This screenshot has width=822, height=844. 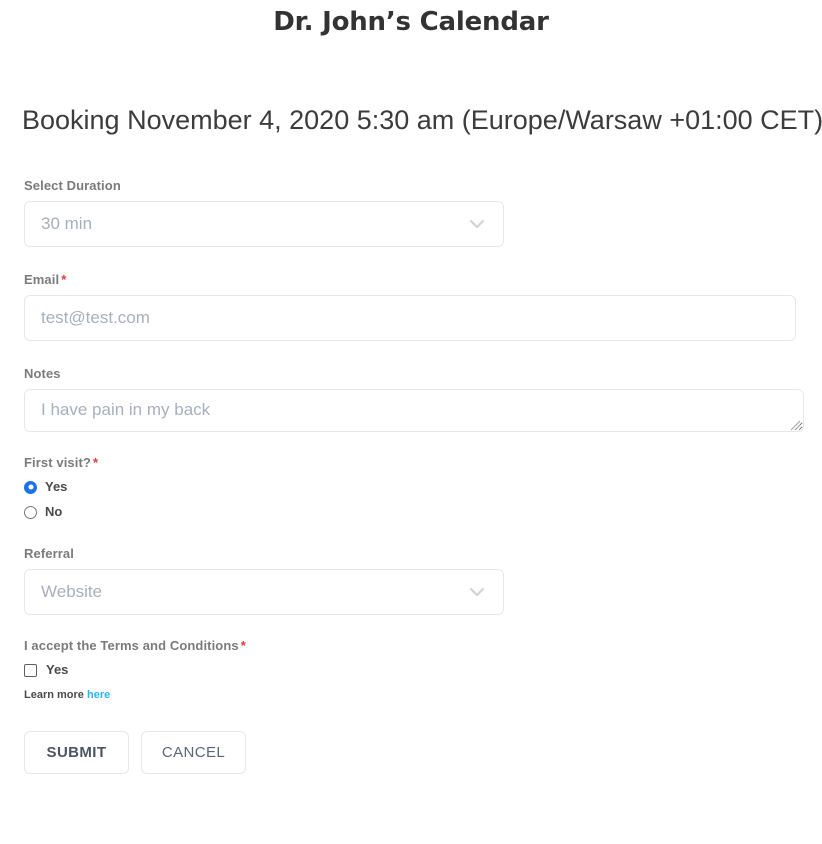 I want to click on terms-label-text: I accept the Terms and Conditions, so click(x=131, y=645).